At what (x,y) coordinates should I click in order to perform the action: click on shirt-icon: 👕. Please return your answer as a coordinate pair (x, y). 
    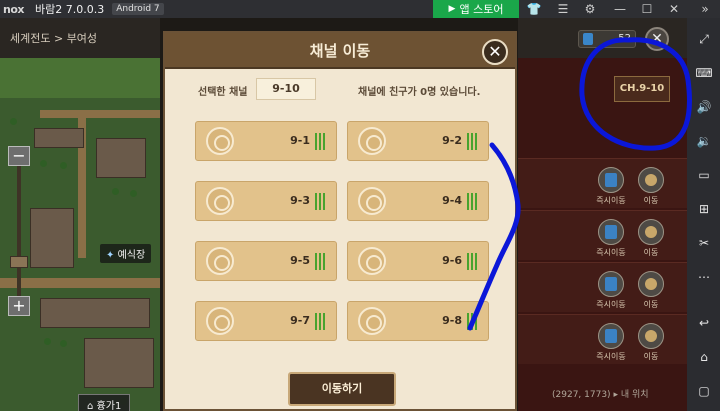
    Looking at the image, I should click on (534, 9).